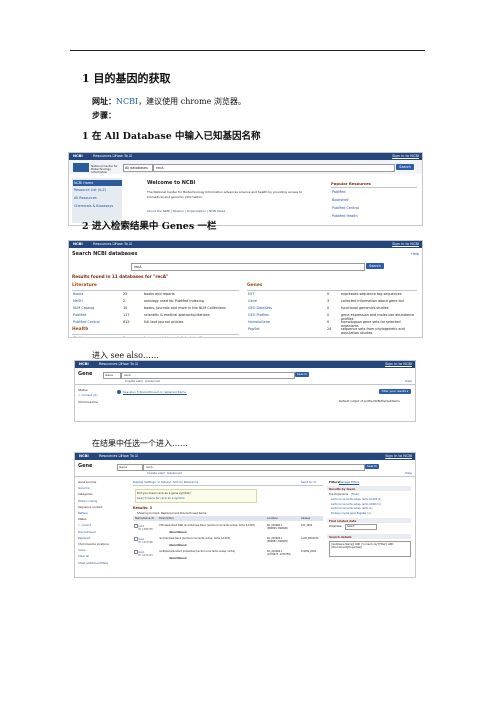  What do you see at coordinates (254, 329) in the screenshot?
I see `db-name-link: PopSet` at bounding box center [254, 329].